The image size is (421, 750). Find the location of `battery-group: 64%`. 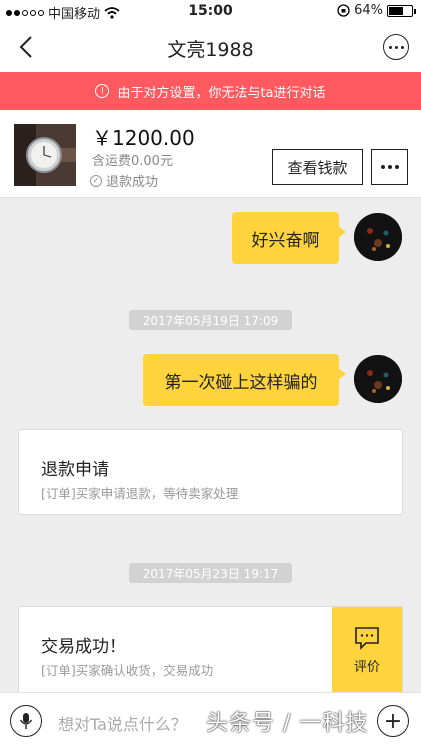

battery-group: 64% is located at coordinates (376, 10).